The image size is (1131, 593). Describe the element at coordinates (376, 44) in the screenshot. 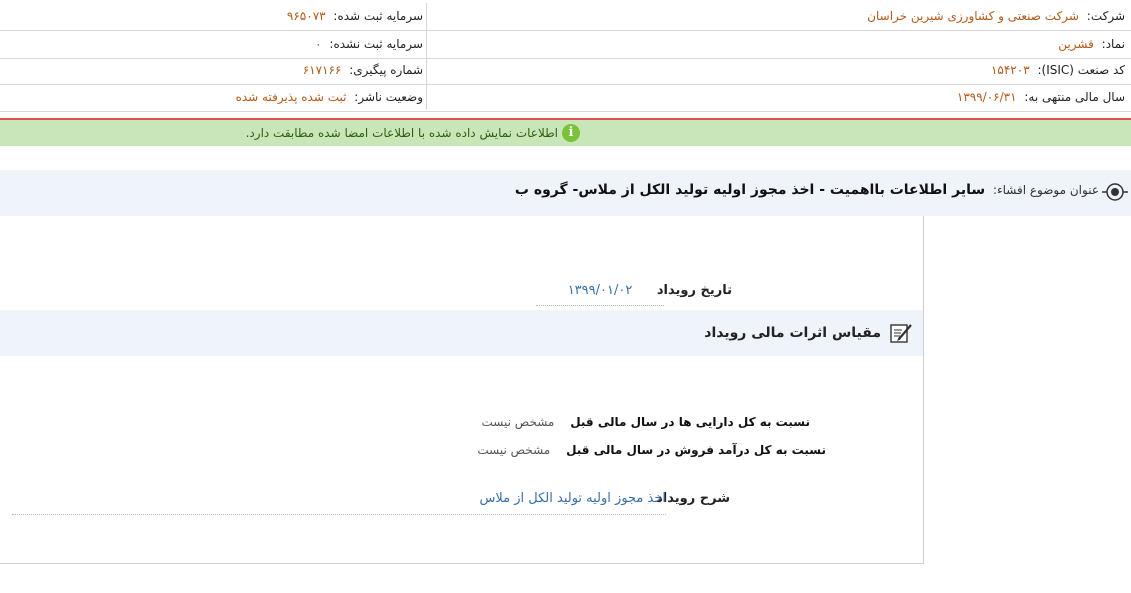

I see `unregistered-capital-label: سرمایه ثبت نشده:` at that location.